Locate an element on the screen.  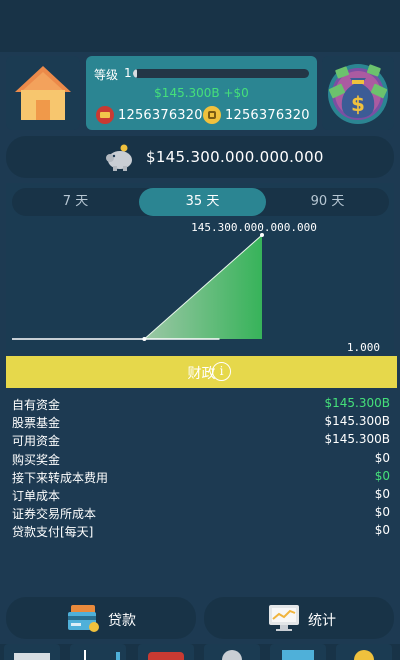
tab-90-days: 90 天 is located at coordinates (327, 202).